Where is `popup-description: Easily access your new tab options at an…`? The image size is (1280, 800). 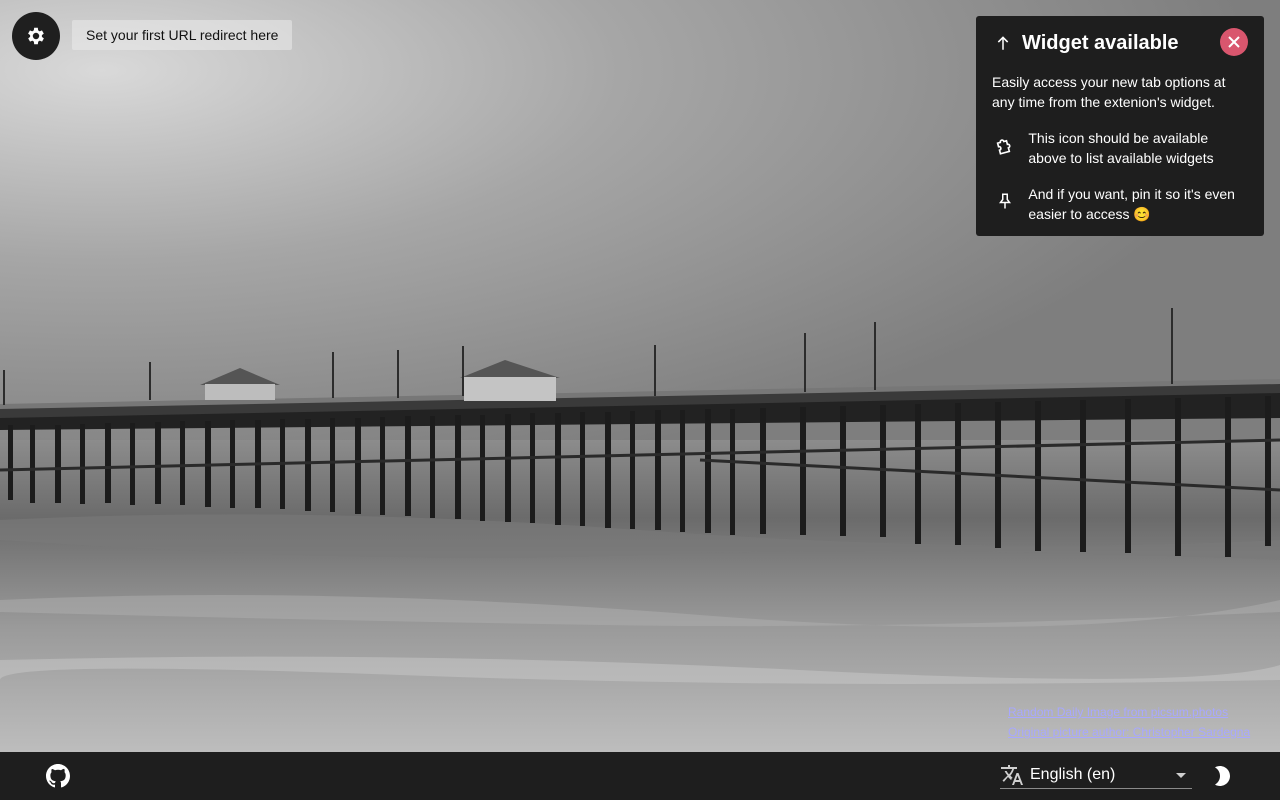 popup-description: Easily access your new tab options at an… is located at coordinates (1109, 92).